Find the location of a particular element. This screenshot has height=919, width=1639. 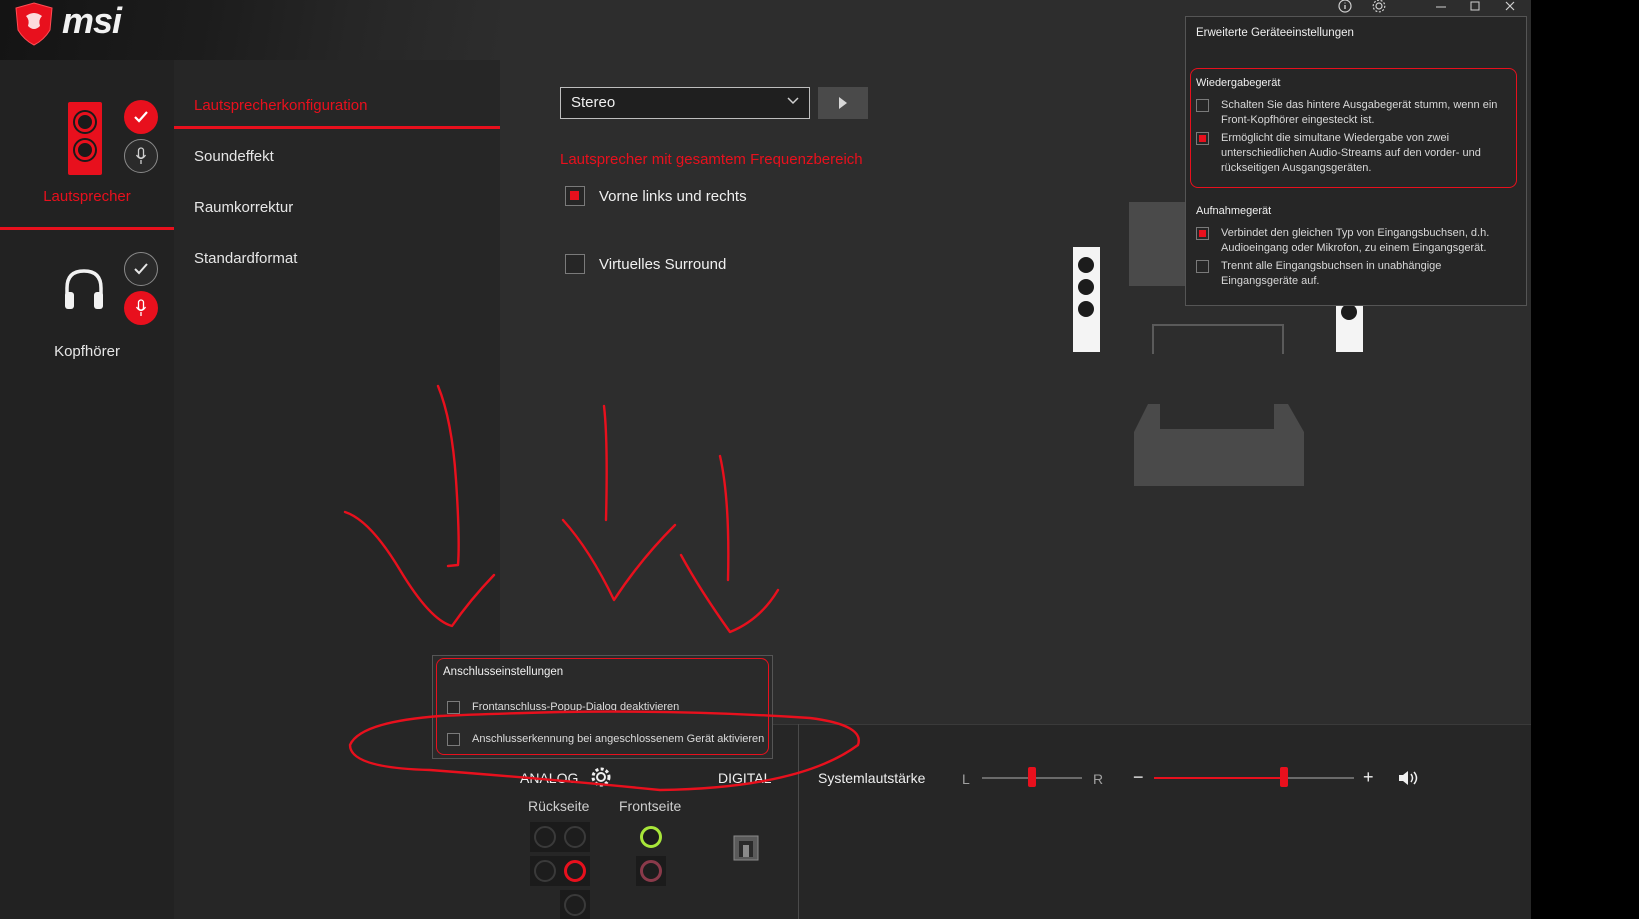

close-icon is located at coordinates (1510, 6).